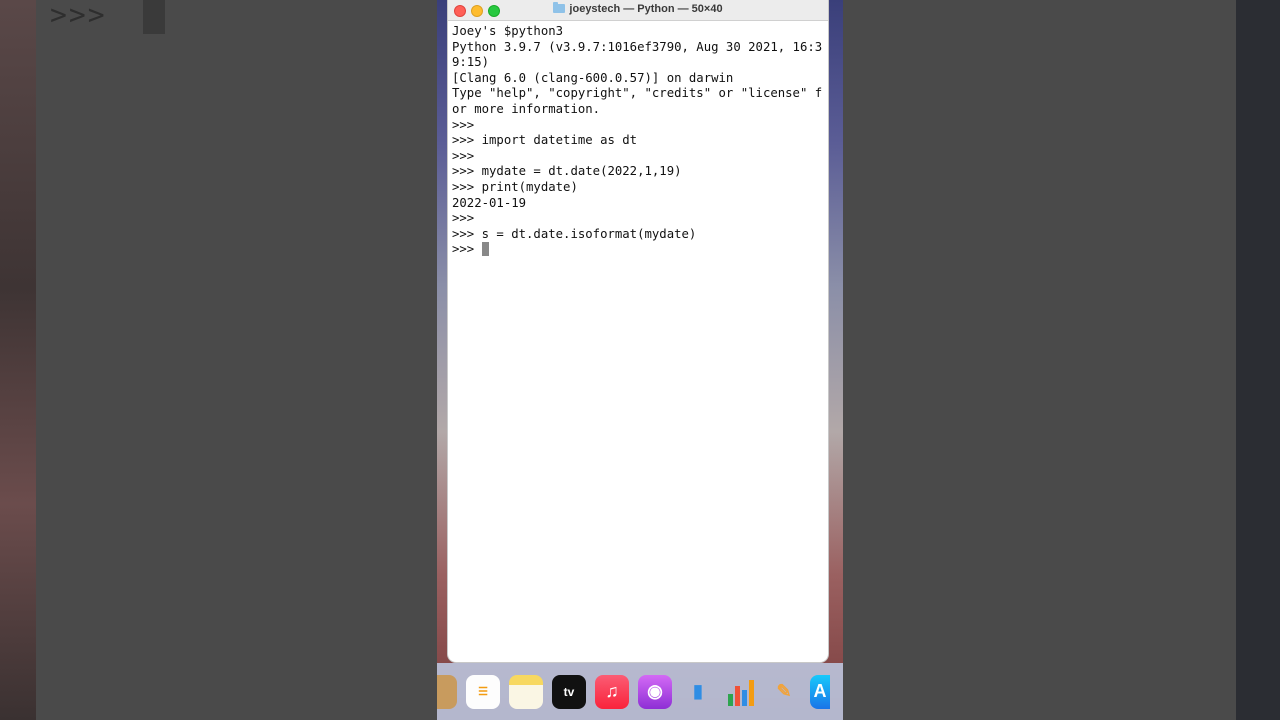  What do you see at coordinates (784, 692) in the screenshot?
I see `pages-icon: ✎` at bounding box center [784, 692].